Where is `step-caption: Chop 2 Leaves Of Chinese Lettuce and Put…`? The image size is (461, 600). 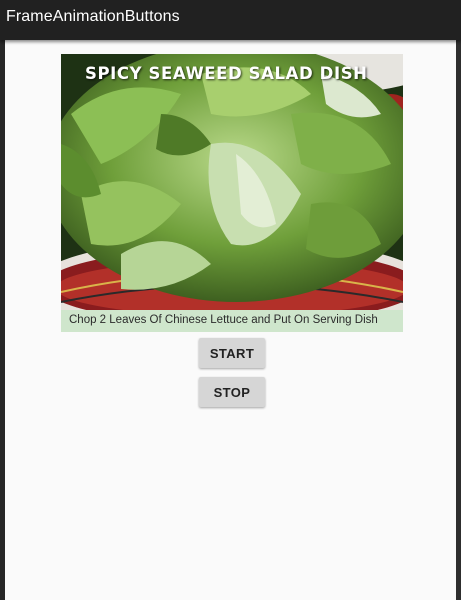
step-caption: Chop 2 Leaves Of Chinese Lettuce and Put… is located at coordinates (232, 321).